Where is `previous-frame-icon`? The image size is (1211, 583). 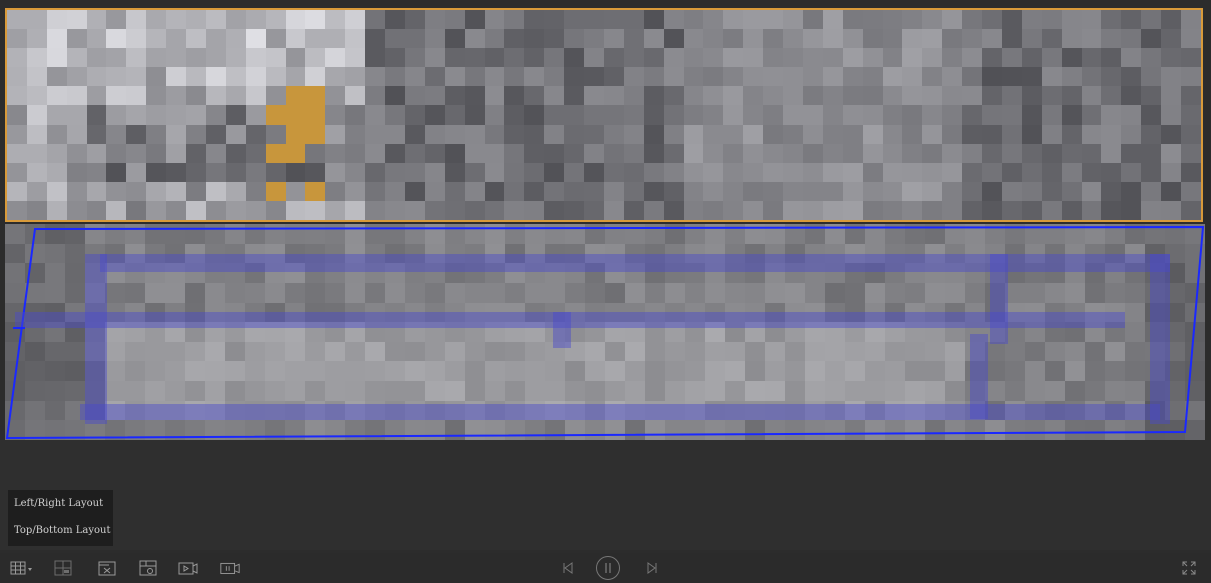
previous-frame-icon is located at coordinates (568, 568).